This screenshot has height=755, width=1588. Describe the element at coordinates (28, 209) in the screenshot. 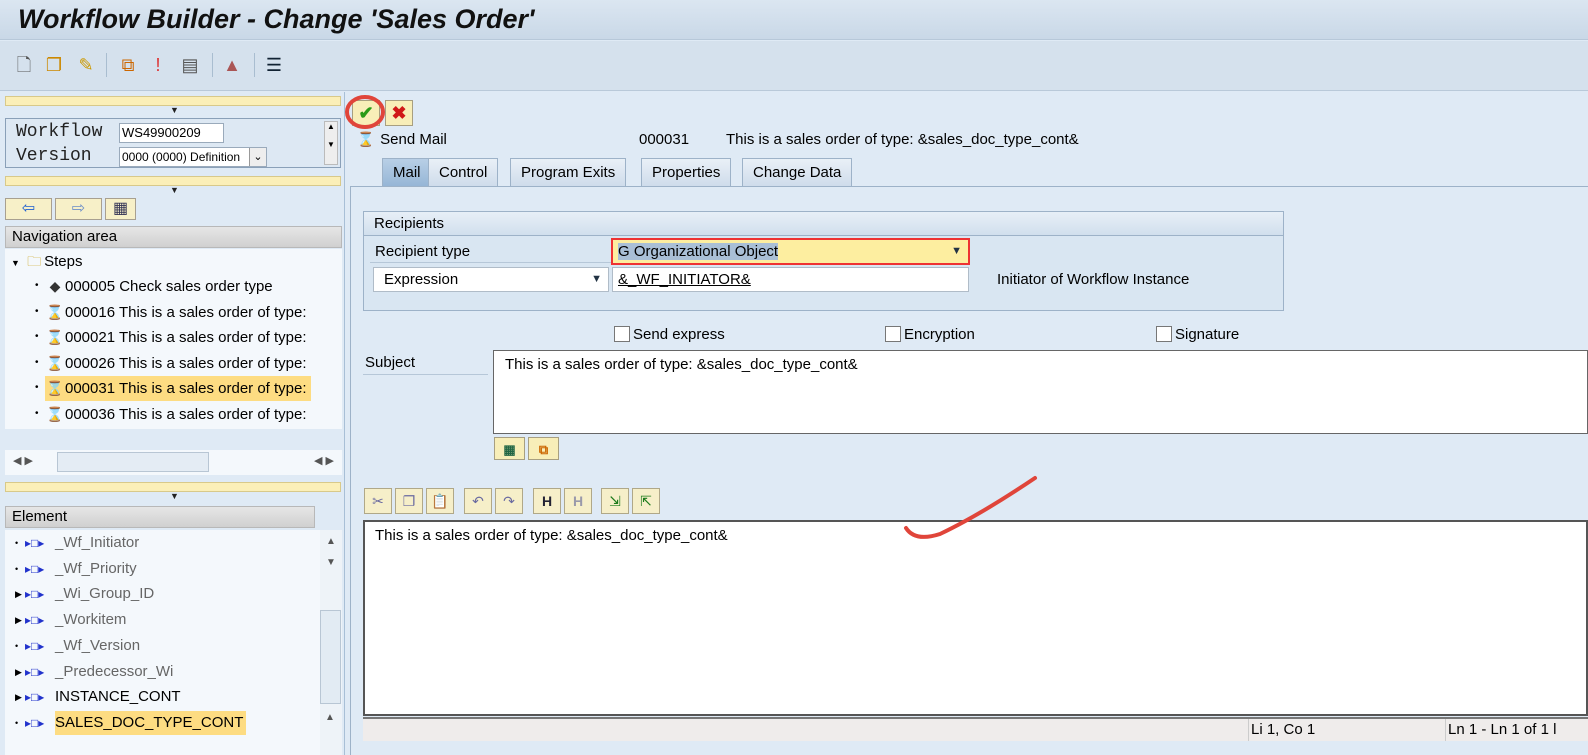

I see `back-button: ⇦` at that location.